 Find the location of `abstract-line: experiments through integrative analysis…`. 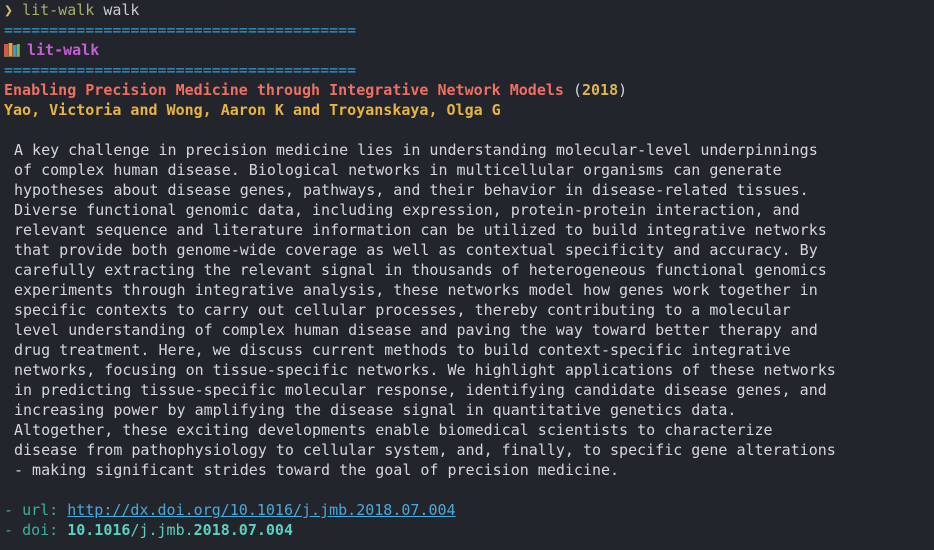

abstract-line: experiments through integrative analysis… is located at coordinates (416, 290).